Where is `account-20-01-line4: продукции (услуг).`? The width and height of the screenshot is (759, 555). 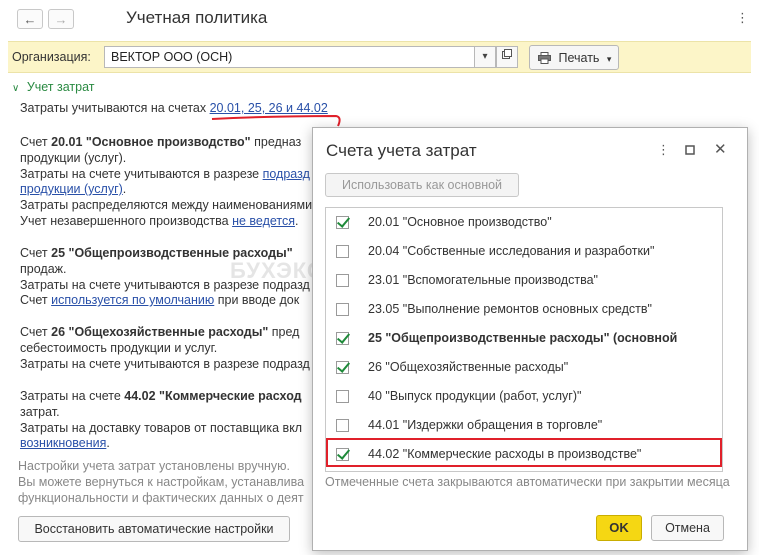 account-20-01-line4: продукции (услуг). is located at coordinates (73, 189).